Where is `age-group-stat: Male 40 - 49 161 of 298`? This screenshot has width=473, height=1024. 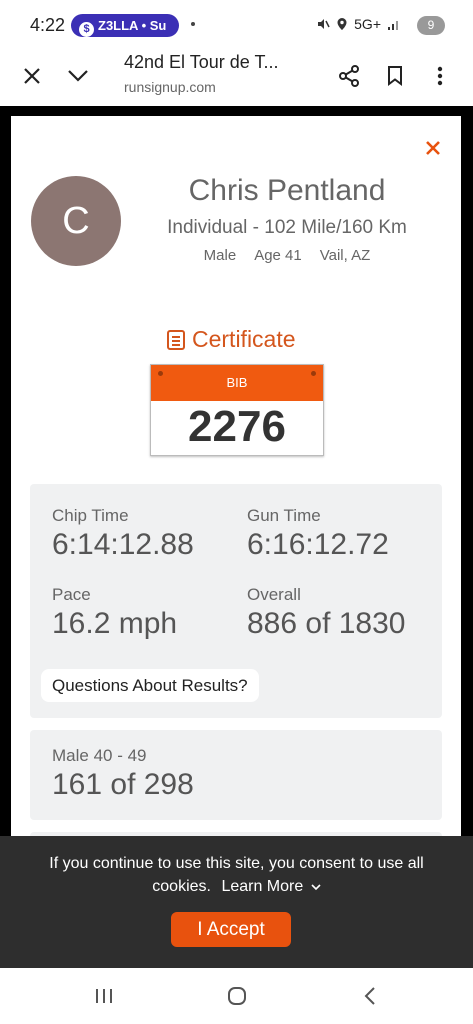
age-group-stat: Male 40 - 49 161 of 298 is located at coordinates (123, 774).